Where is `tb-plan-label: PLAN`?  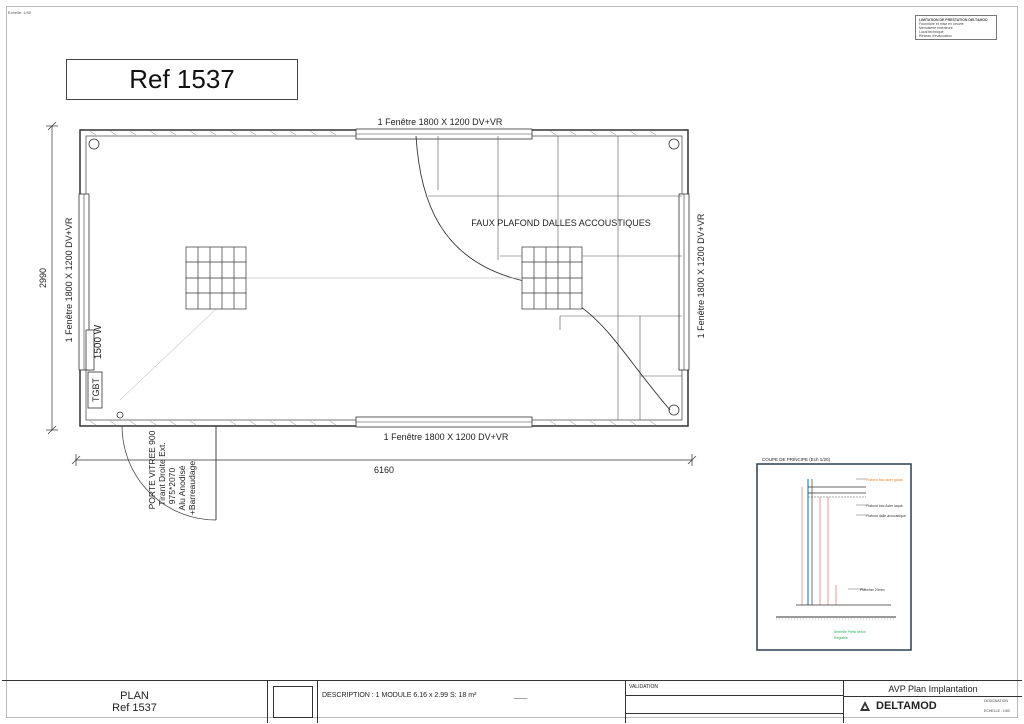
tb-plan-label: PLAN is located at coordinates (134, 696).